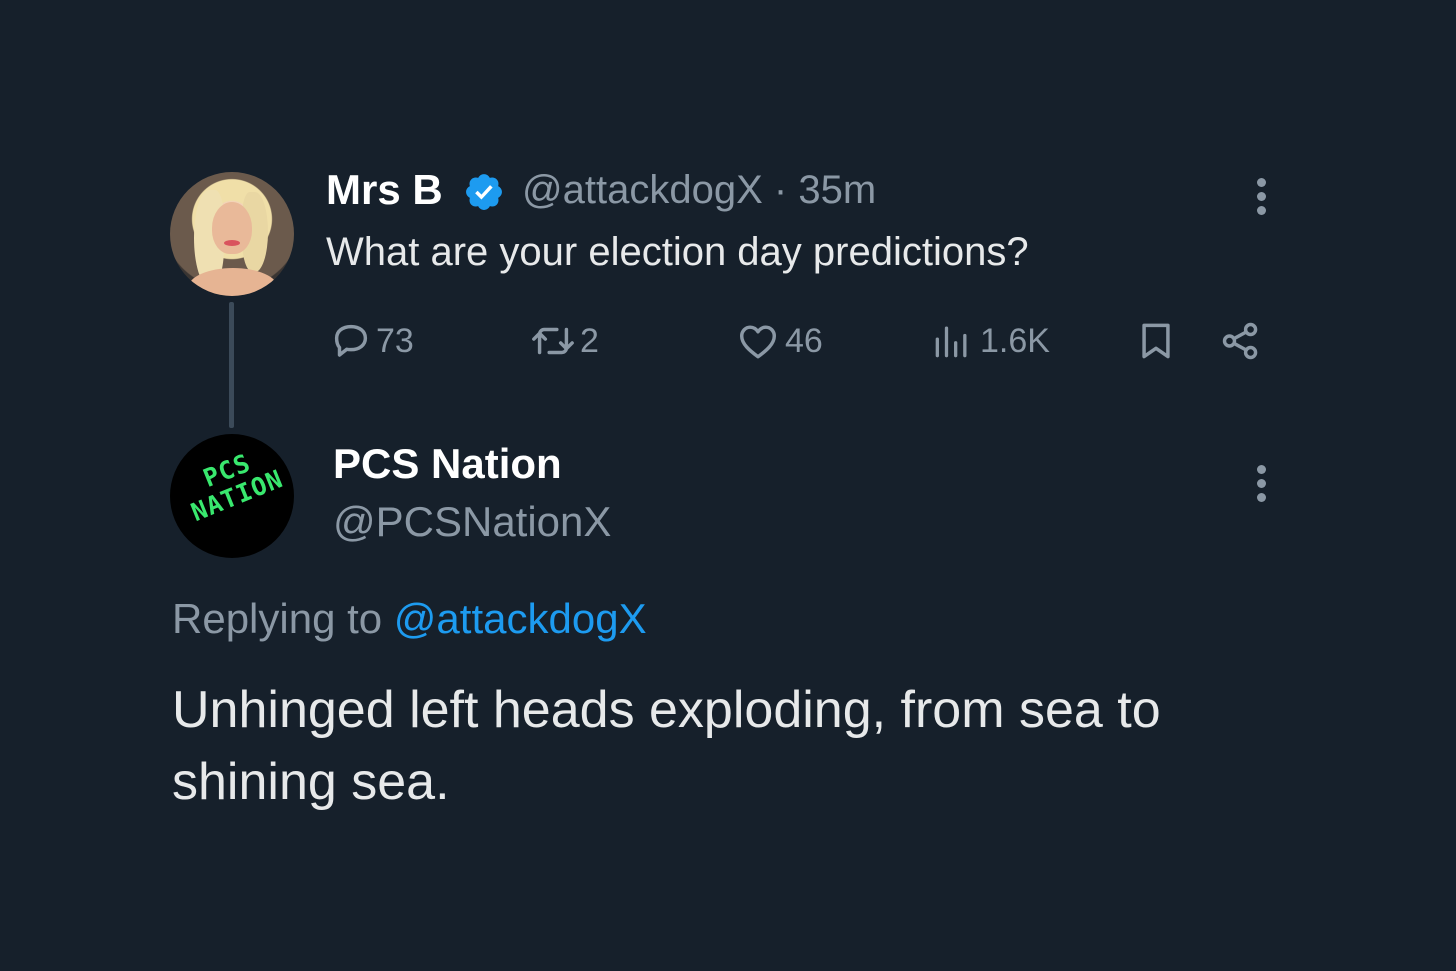 The width and height of the screenshot is (1456, 971). I want to click on reply-count: 73, so click(395, 340).